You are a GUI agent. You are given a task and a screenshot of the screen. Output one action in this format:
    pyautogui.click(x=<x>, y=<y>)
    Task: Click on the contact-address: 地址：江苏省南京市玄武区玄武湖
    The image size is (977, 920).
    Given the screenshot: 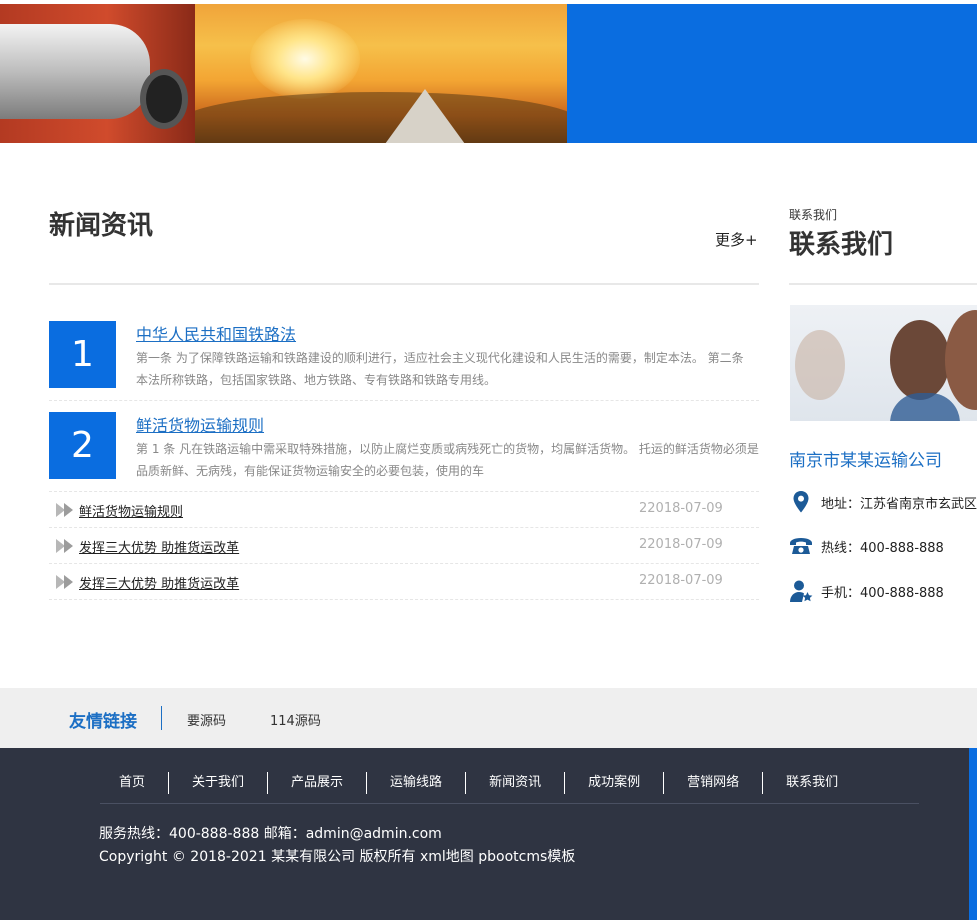 What is the action you would take?
    pyautogui.click(x=899, y=504)
    